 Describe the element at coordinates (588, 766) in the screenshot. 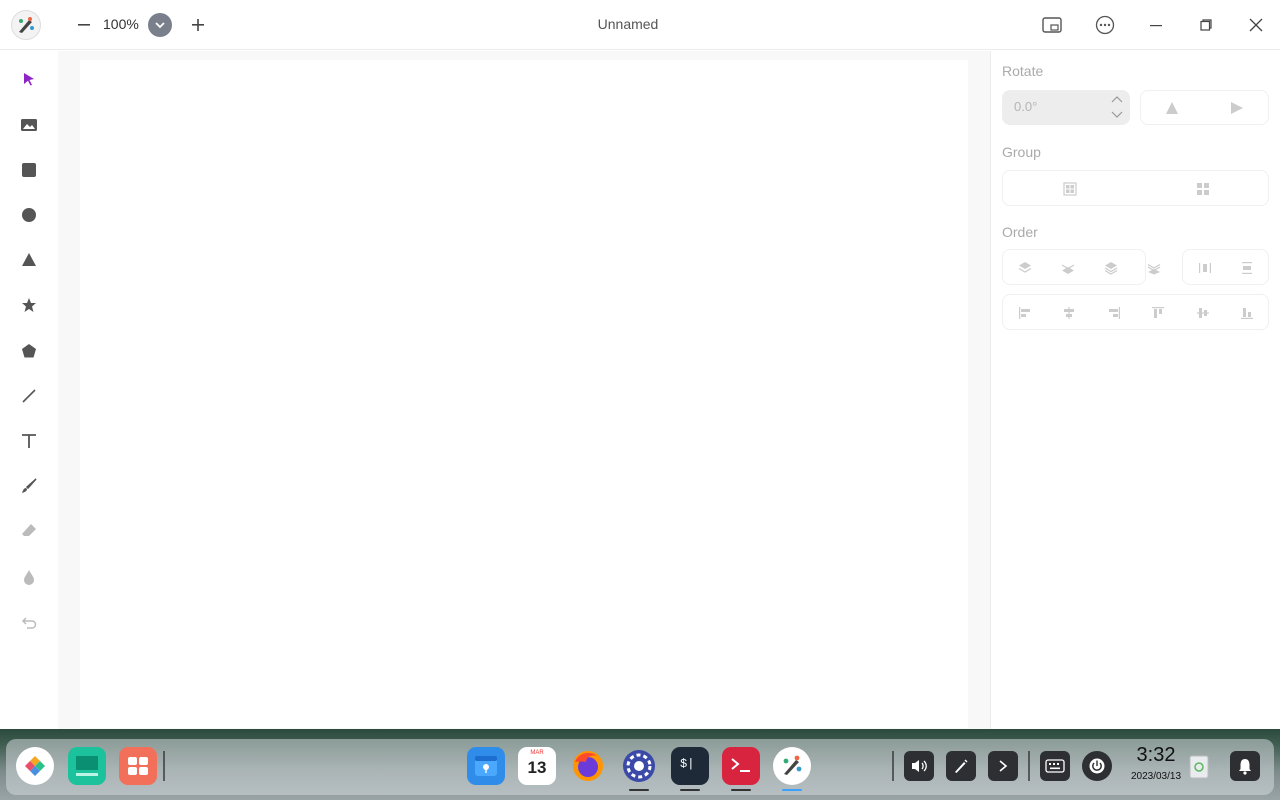

I see `firefox-icon` at that location.